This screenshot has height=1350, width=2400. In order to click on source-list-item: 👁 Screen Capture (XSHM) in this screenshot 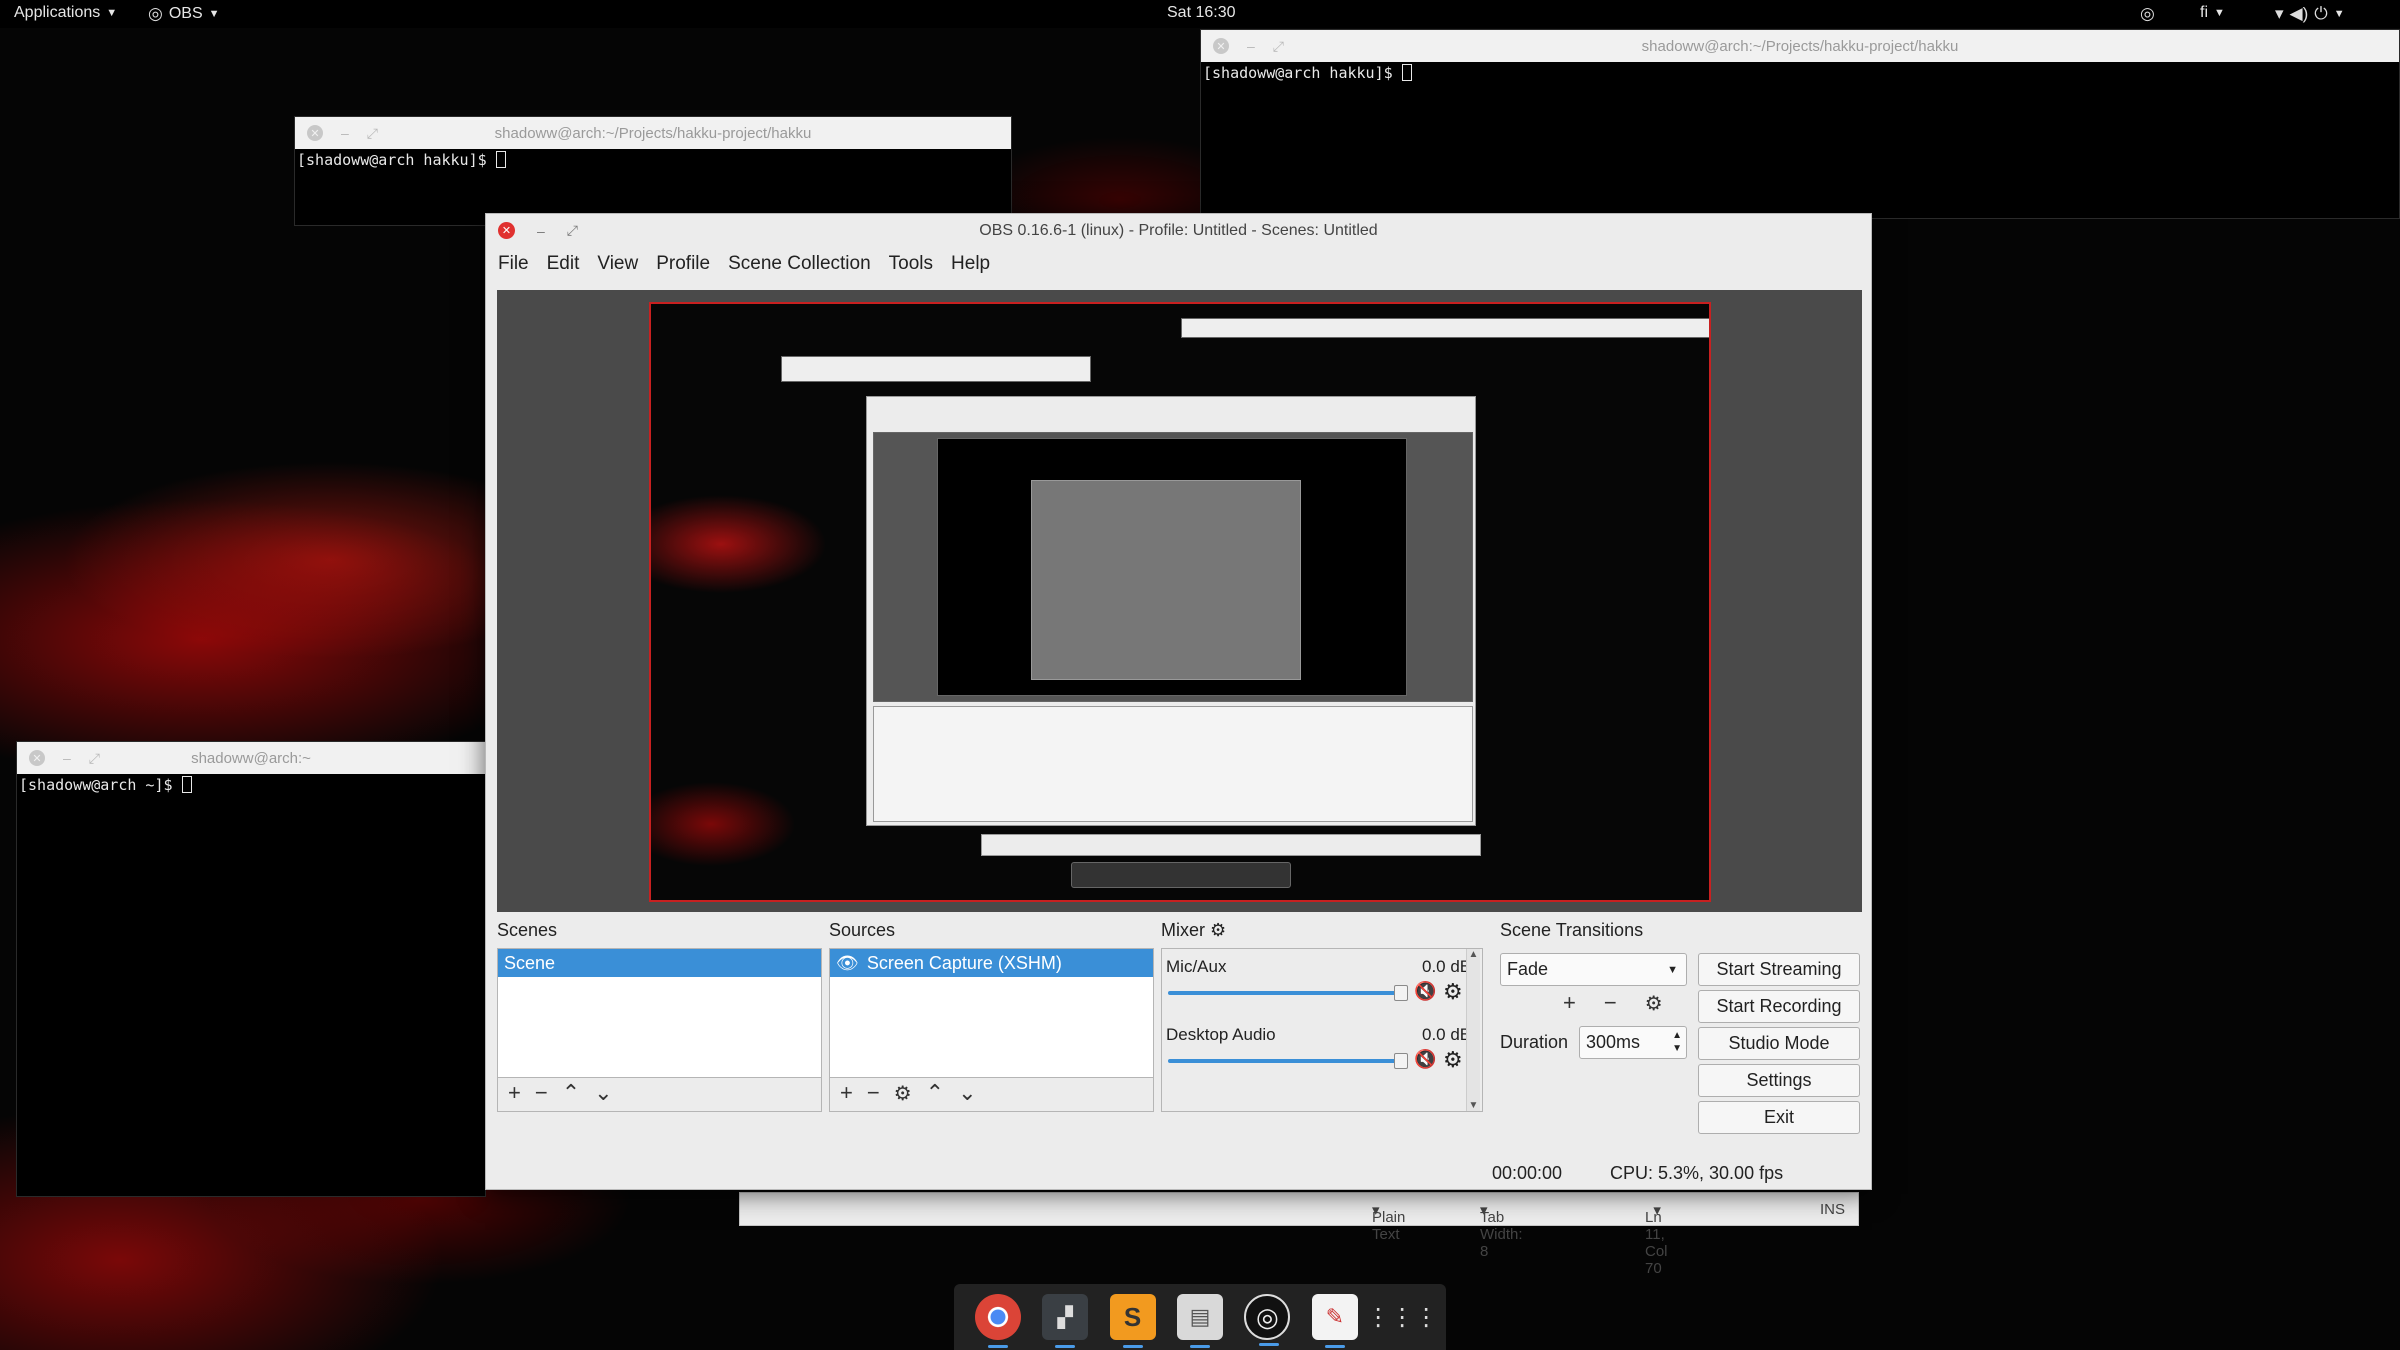, I will do `click(991, 963)`.